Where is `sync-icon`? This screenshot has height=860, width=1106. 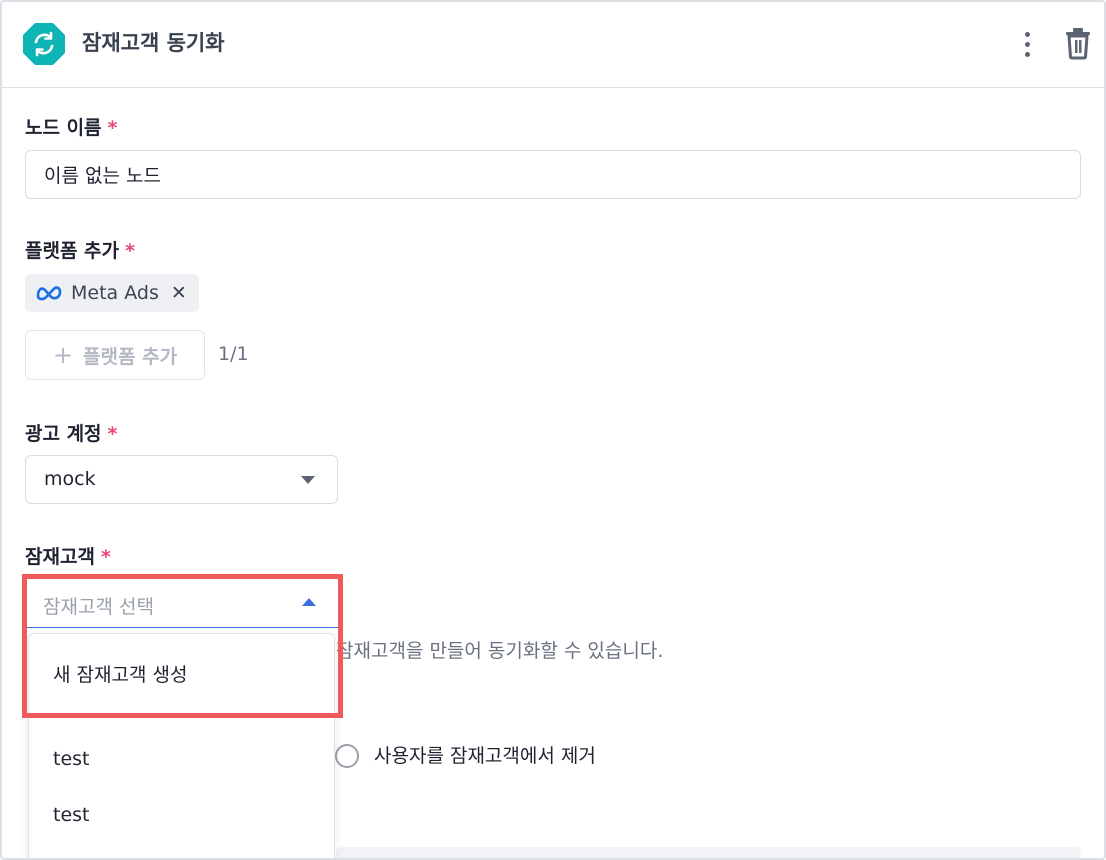 sync-icon is located at coordinates (44, 44).